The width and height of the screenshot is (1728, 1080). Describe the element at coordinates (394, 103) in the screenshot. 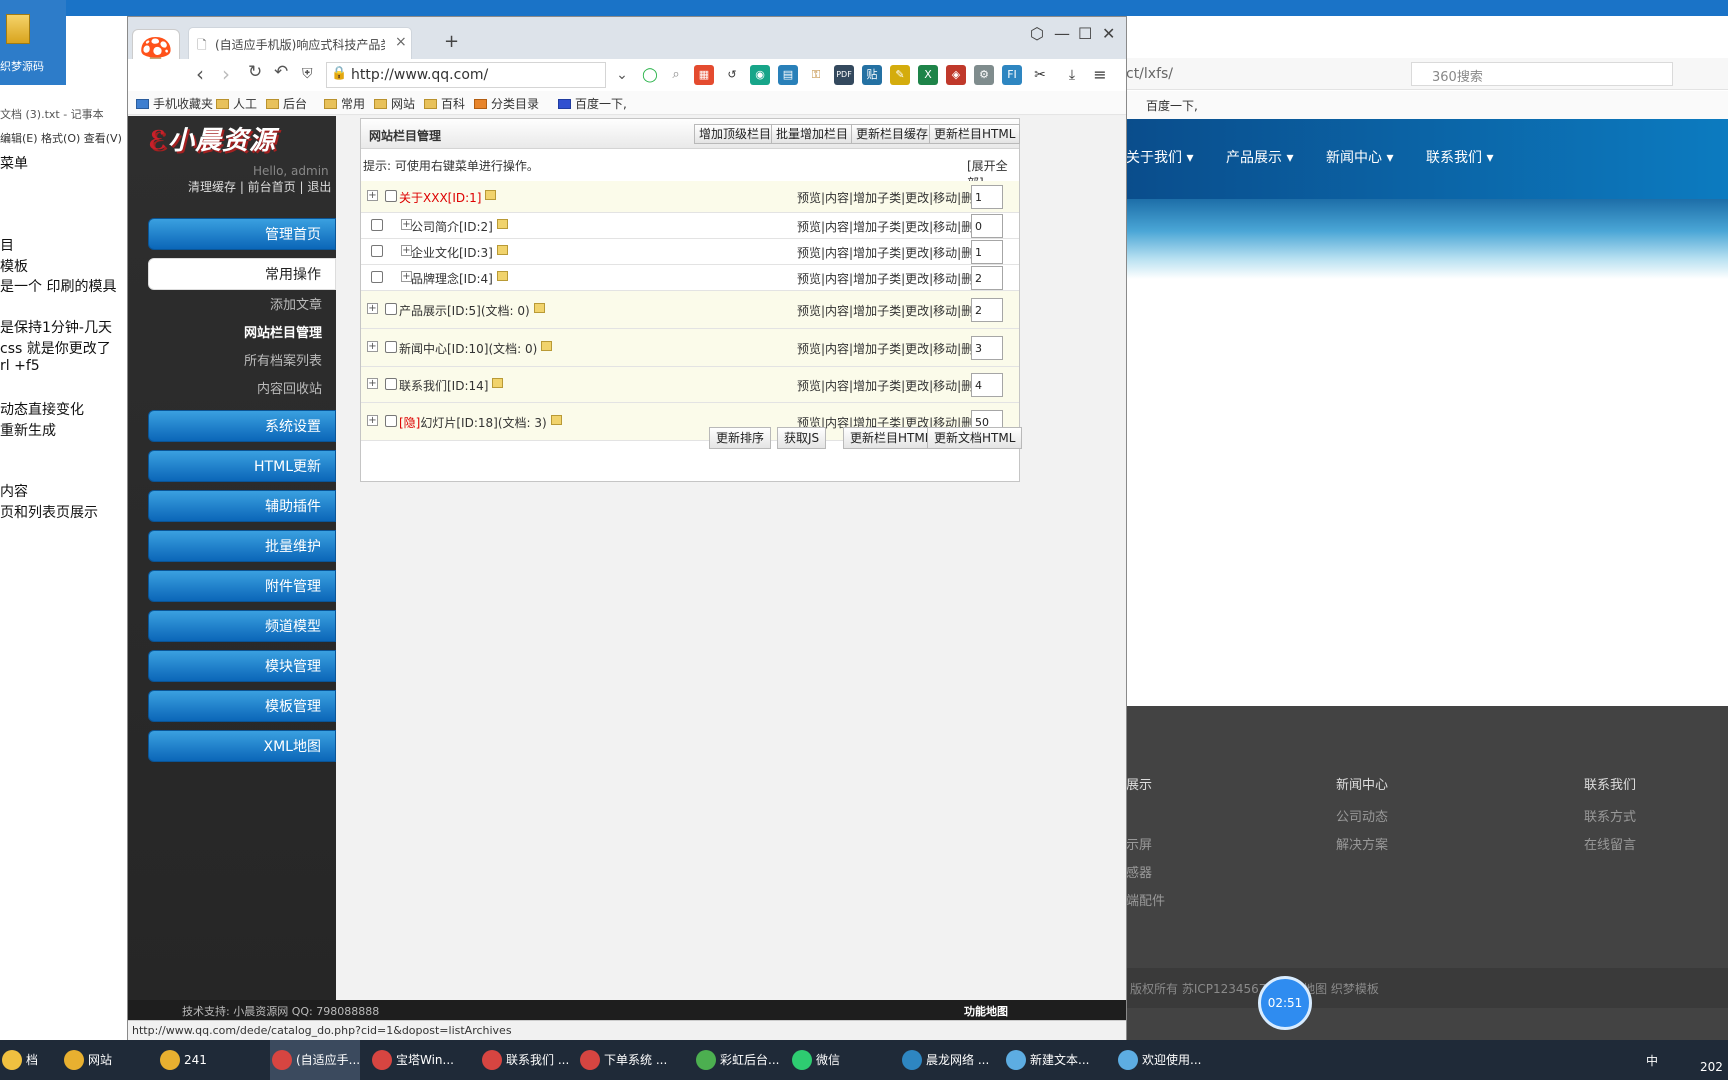

I see `bookmark-folder: 网站` at that location.